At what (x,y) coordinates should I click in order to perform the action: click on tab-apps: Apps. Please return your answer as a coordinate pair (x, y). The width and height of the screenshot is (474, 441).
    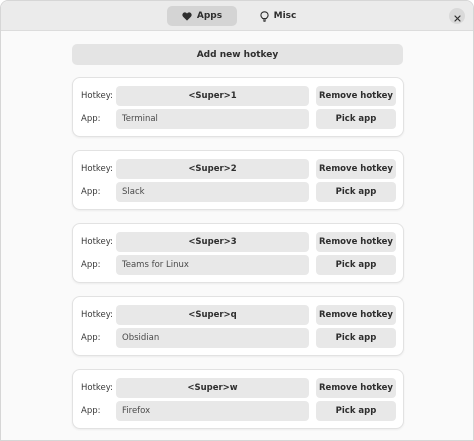
    Looking at the image, I should click on (202, 16).